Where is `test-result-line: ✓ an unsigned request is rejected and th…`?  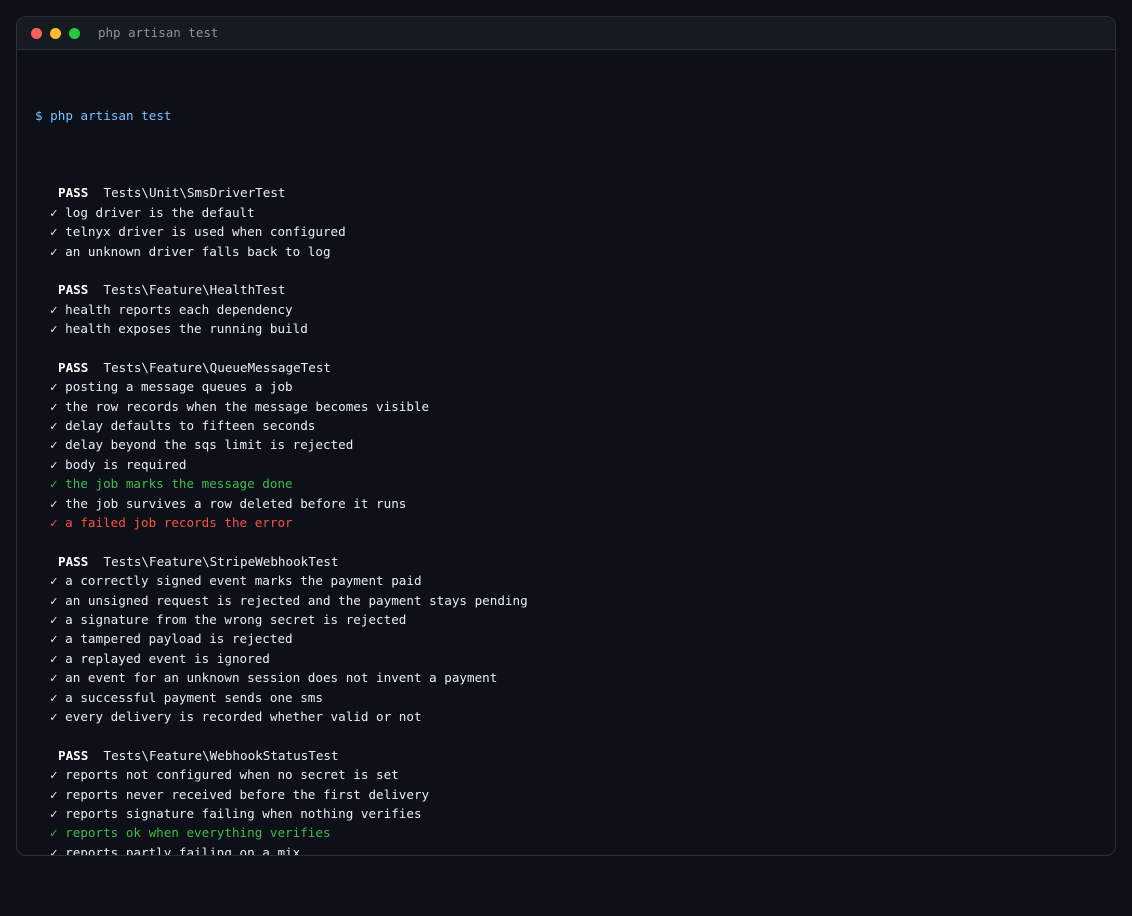
test-result-line: ✓ an unsigned request is rejected and th… is located at coordinates (289, 600).